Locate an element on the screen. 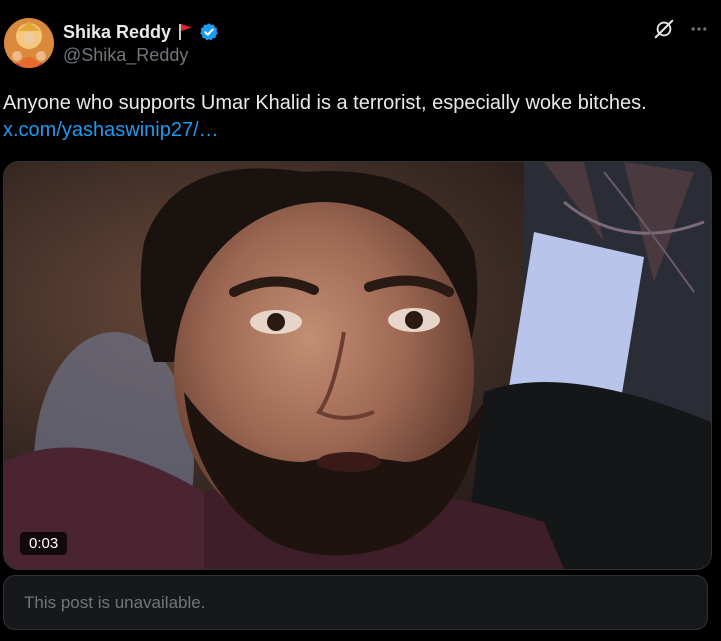 Image resolution: width=721 pixels, height=641 pixels. author-name-row: Shika Reddy is located at coordinates (141, 32).